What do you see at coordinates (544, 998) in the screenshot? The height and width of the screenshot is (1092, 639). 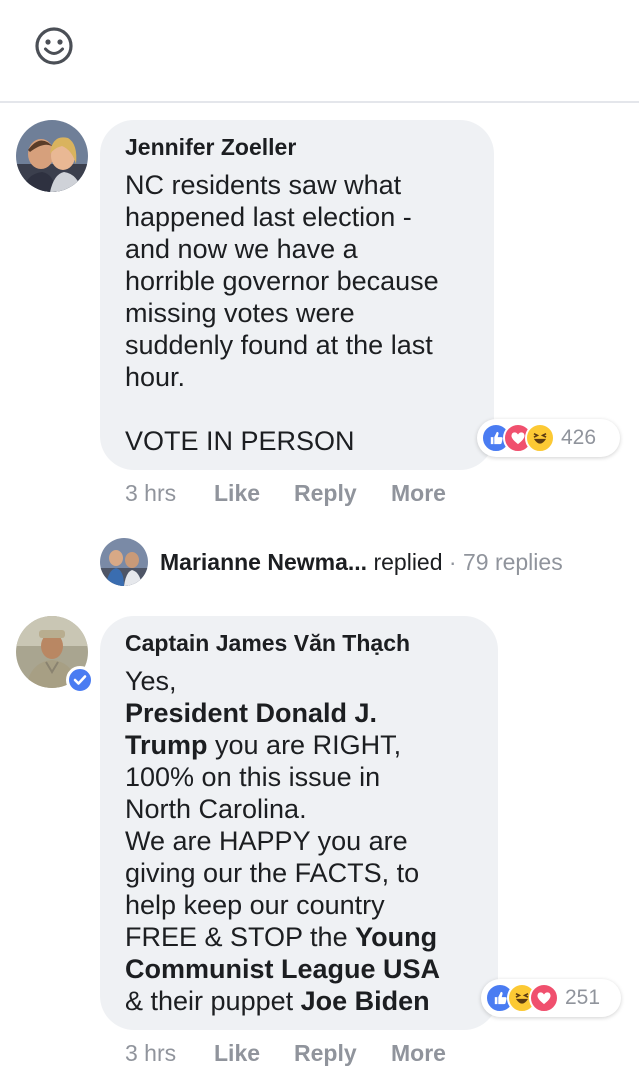 I see `love-icon` at bounding box center [544, 998].